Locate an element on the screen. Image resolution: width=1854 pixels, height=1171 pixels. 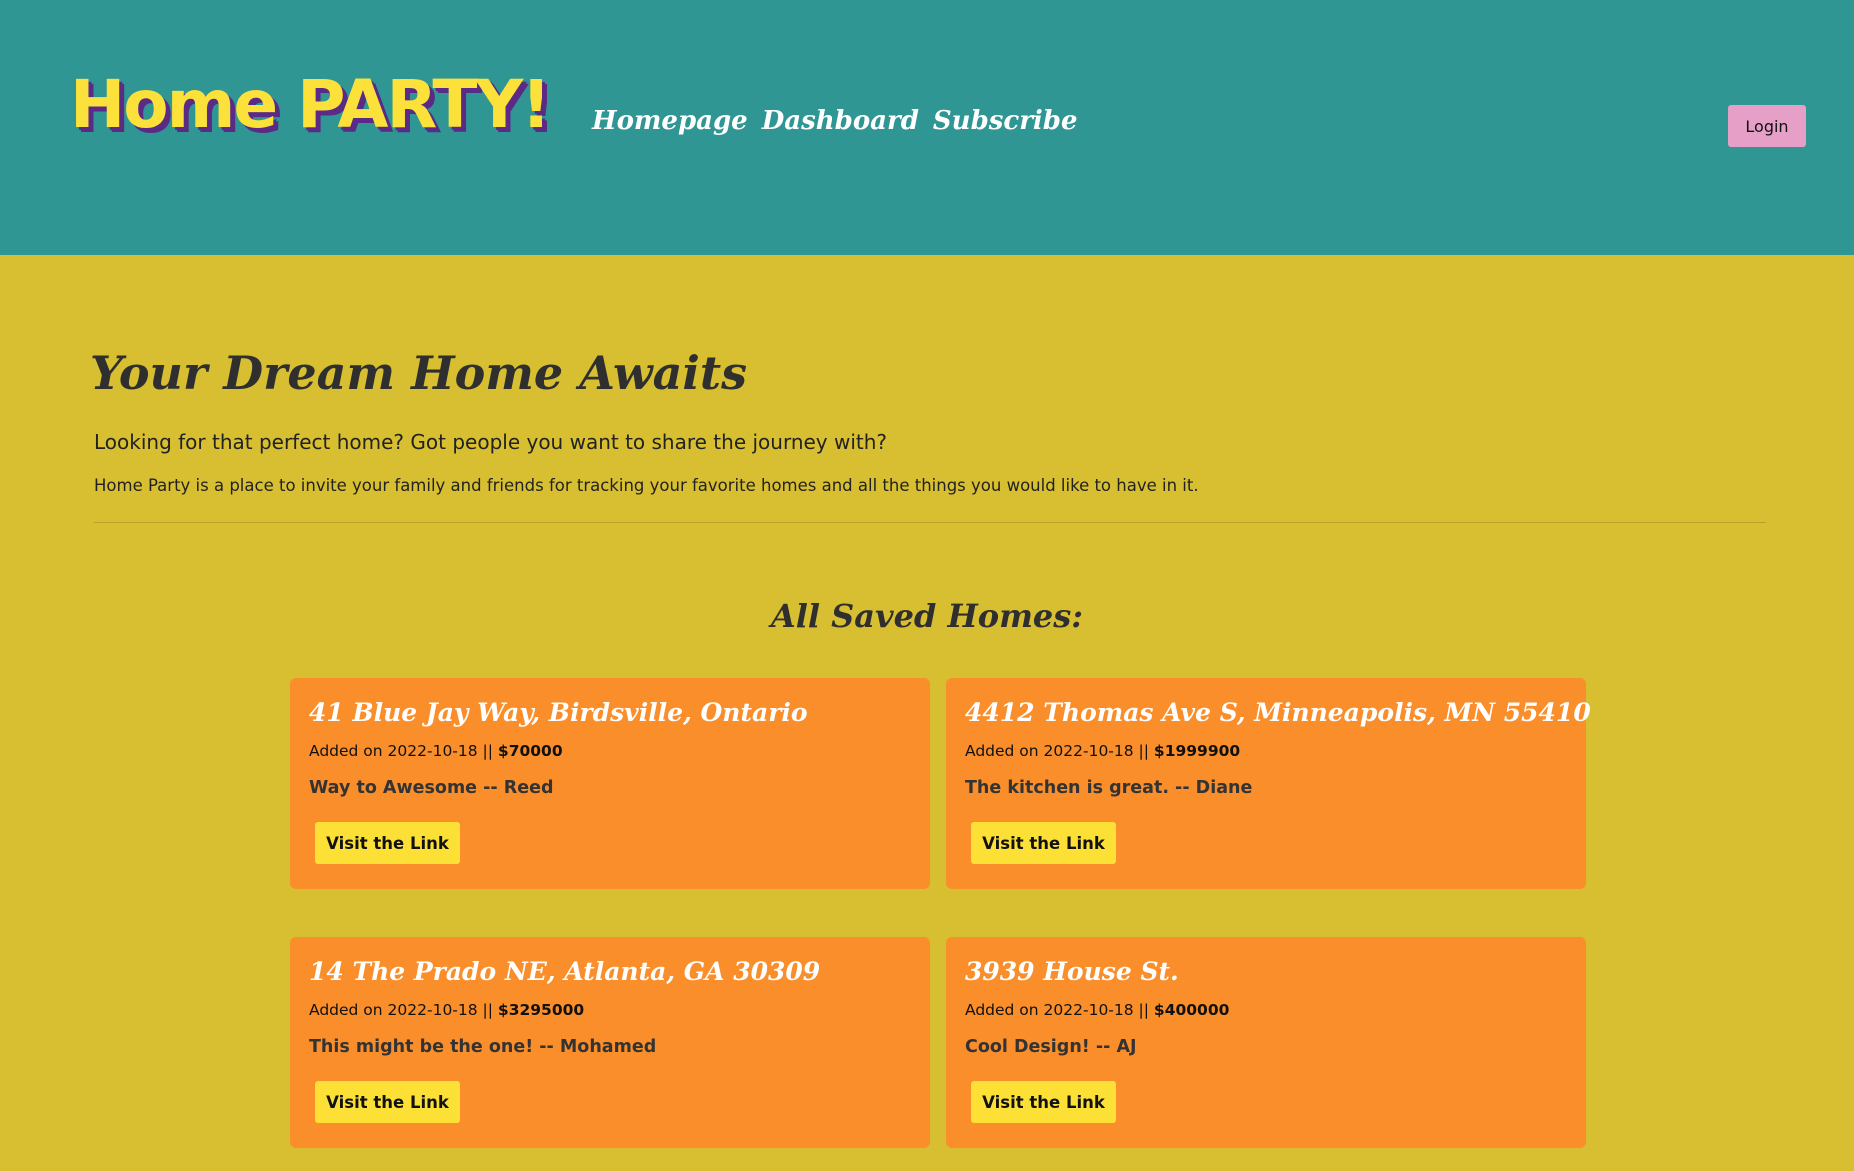
login-button: Login is located at coordinates (1767, 126).